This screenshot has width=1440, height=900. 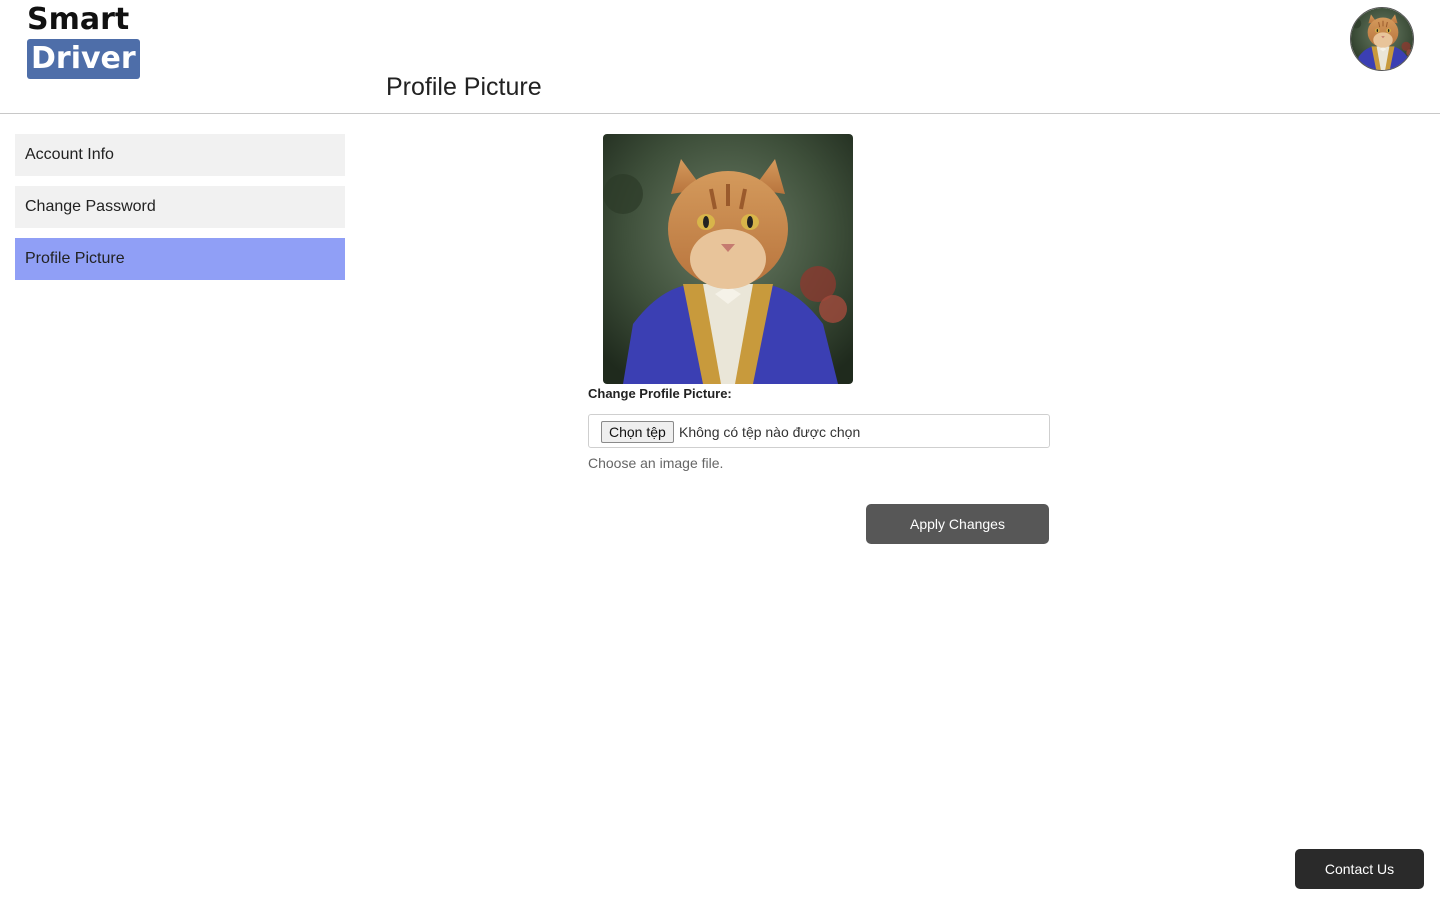 What do you see at coordinates (660, 393) in the screenshot?
I see `change-profile-picture-label: Change Profile Picture:` at bounding box center [660, 393].